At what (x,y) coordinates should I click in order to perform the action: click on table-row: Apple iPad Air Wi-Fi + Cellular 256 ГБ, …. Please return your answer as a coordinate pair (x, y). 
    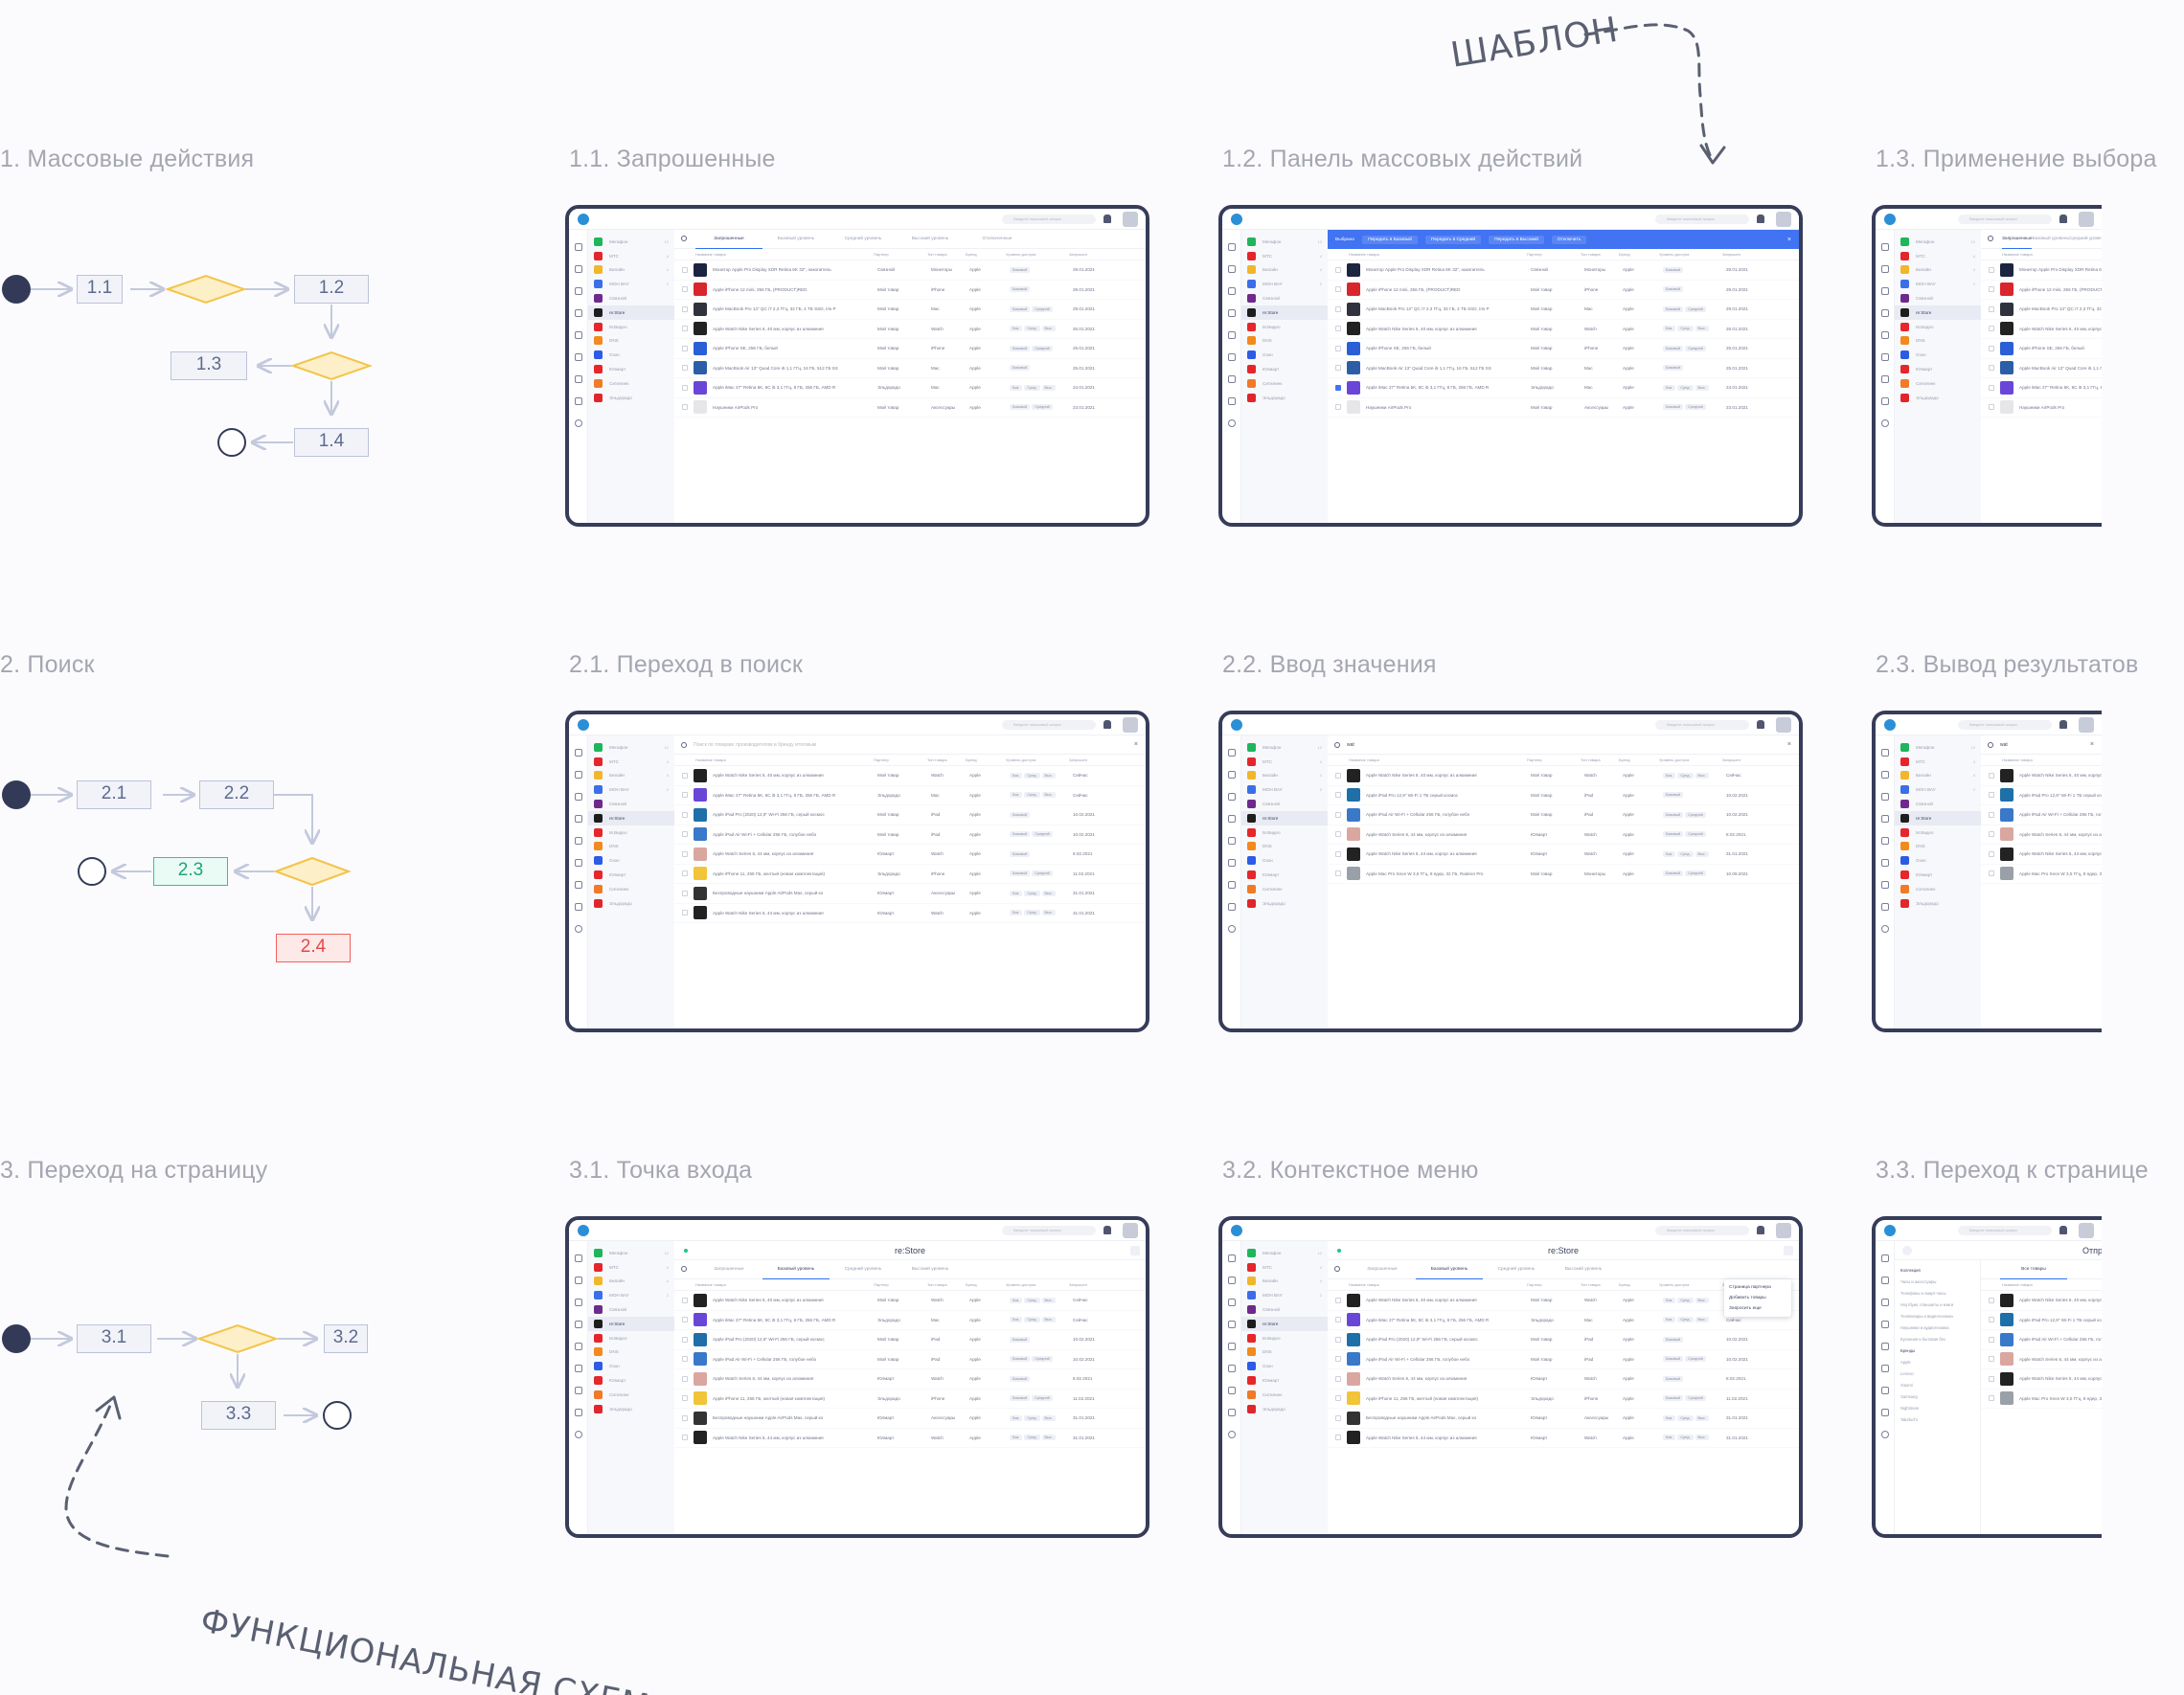
    Looking at the image, I should click on (1563, 1360).